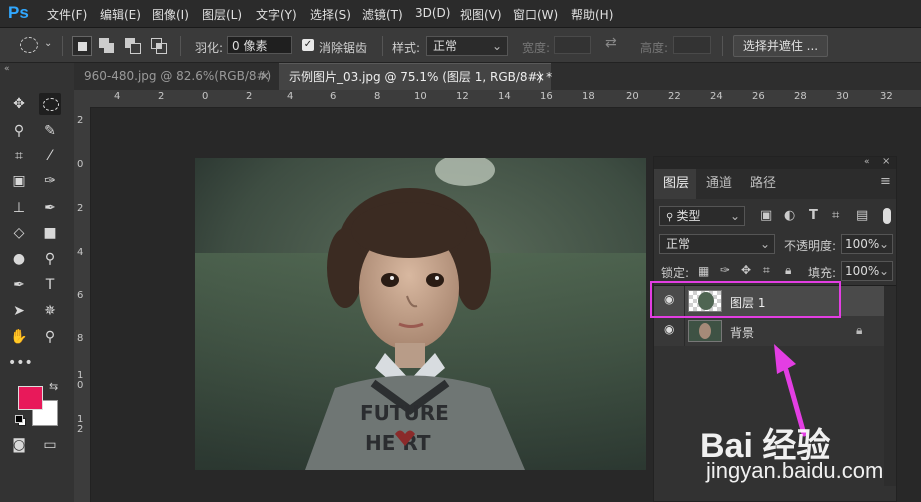 The width and height of the screenshot is (921, 502). What do you see at coordinates (50, 181) in the screenshot?
I see `brush-tool-icon: ✑` at bounding box center [50, 181].